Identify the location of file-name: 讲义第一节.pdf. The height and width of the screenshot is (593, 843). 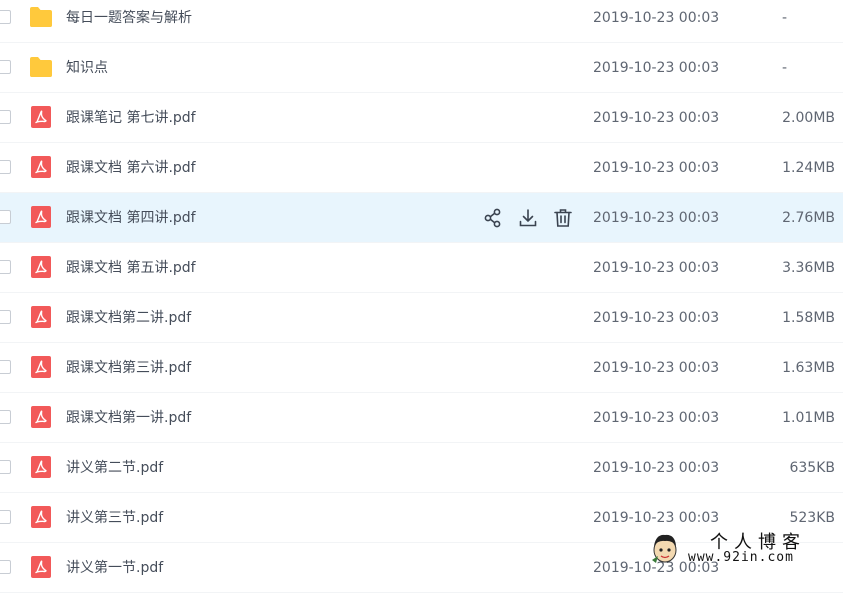
(114, 568).